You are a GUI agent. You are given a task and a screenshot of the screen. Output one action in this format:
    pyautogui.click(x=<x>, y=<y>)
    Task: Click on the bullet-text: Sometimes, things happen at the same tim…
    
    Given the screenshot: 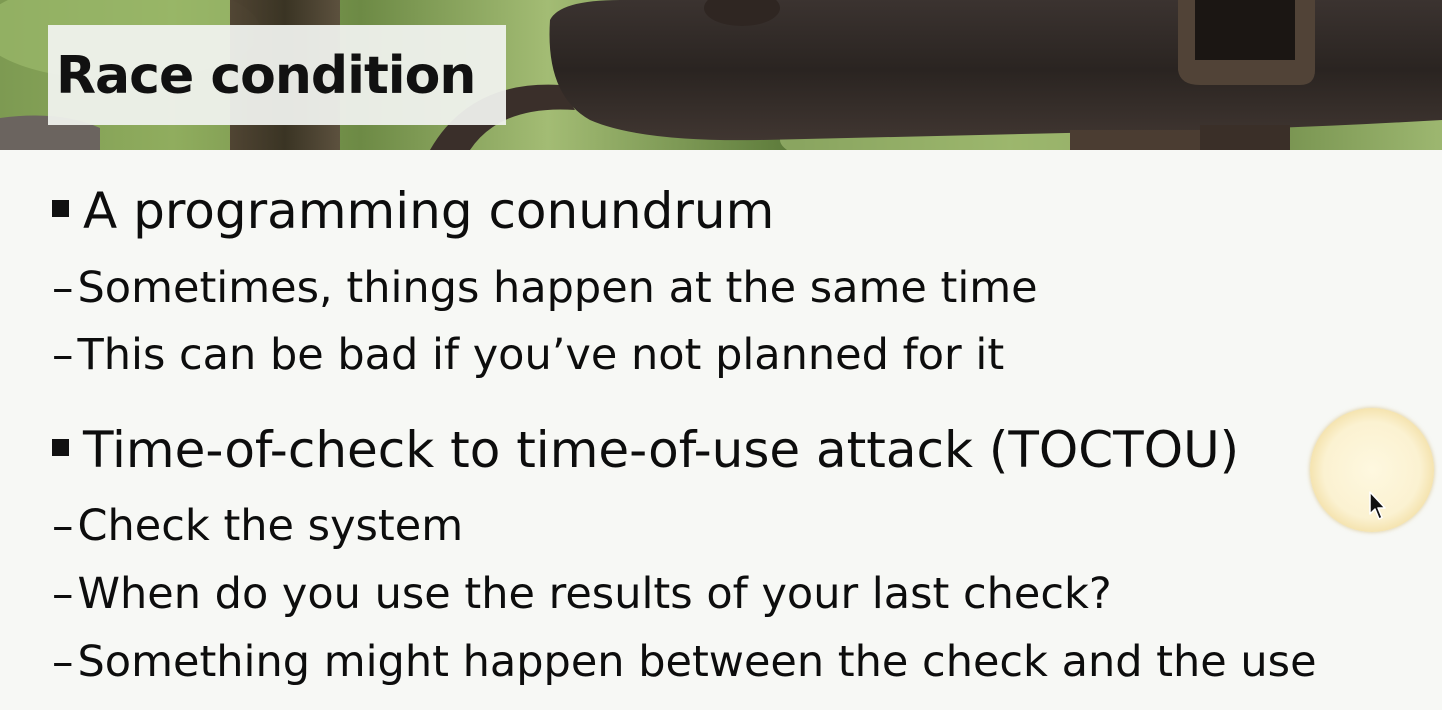 What is the action you would take?
    pyautogui.click(x=557, y=288)
    